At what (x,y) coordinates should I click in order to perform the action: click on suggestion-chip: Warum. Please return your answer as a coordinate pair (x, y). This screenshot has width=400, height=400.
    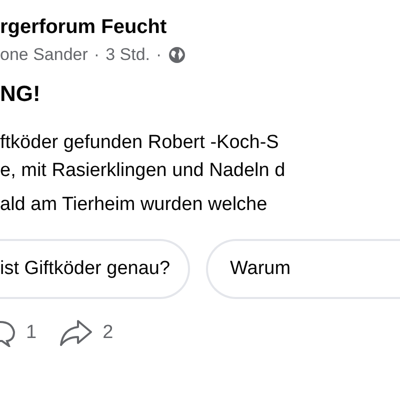
    Looking at the image, I should click on (303, 269).